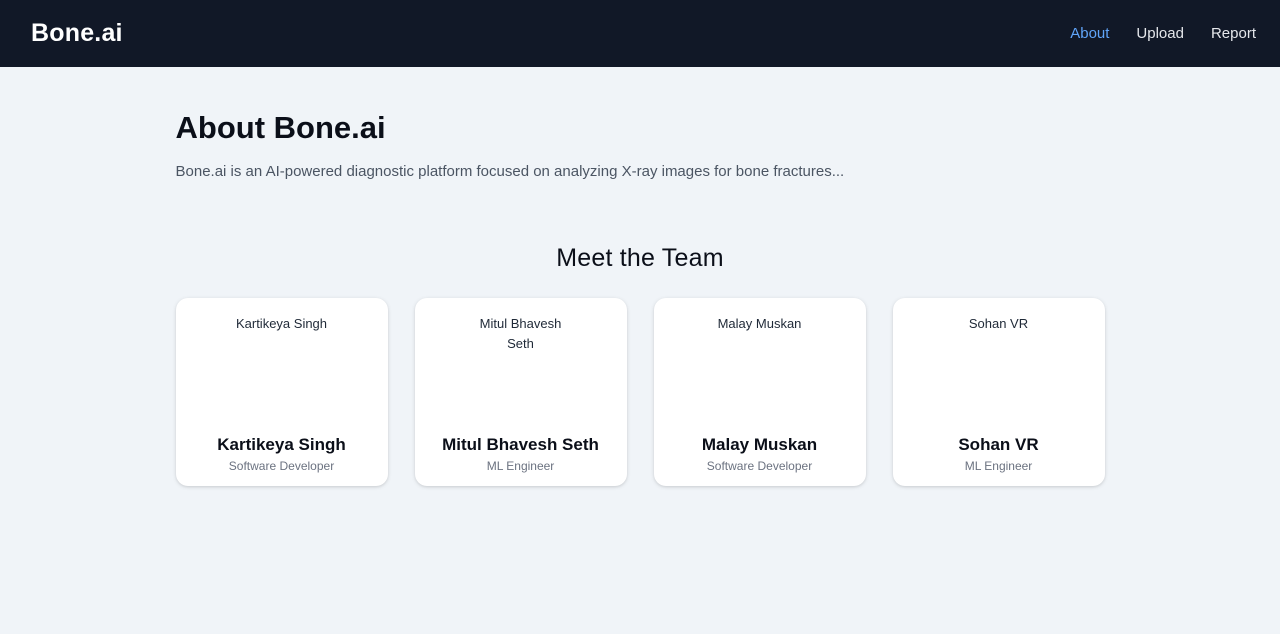  I want to click on nav-link-about: About, so click(1089, 33).